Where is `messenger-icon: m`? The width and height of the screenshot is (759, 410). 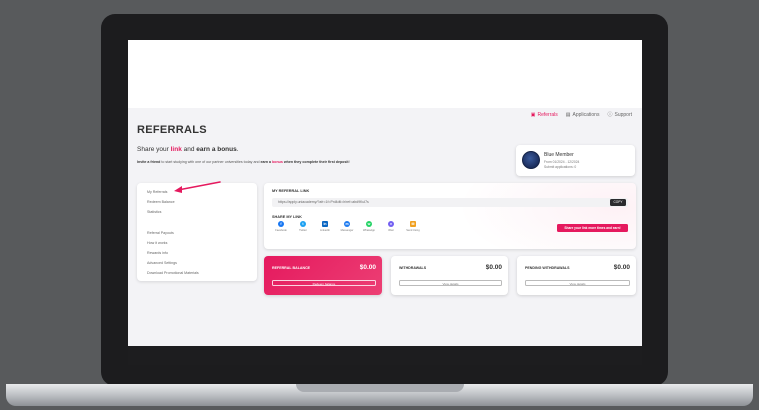
messenger-icon: m is located at coordinates (347, 224).